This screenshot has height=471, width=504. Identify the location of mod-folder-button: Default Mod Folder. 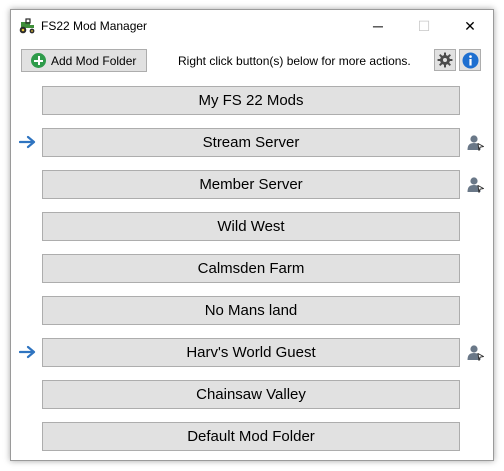
(251, 436).